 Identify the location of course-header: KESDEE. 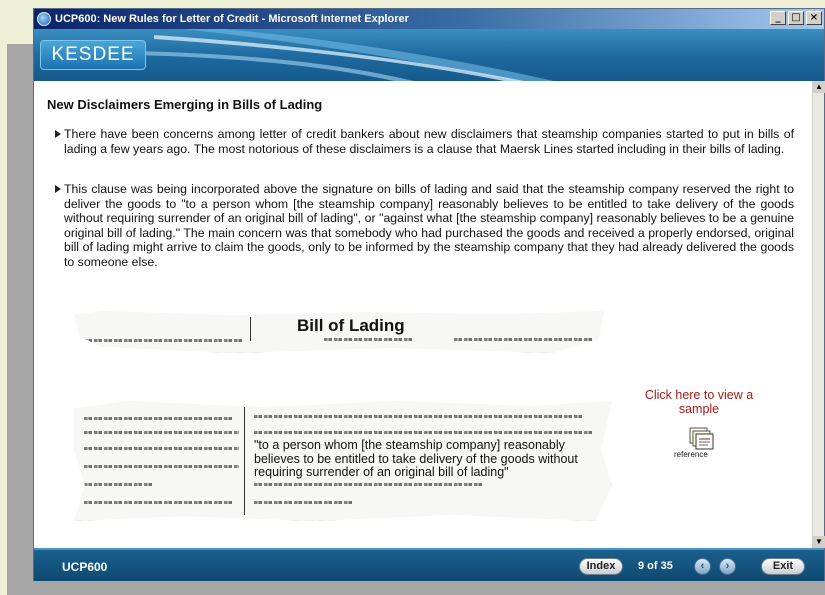
(429, 55).